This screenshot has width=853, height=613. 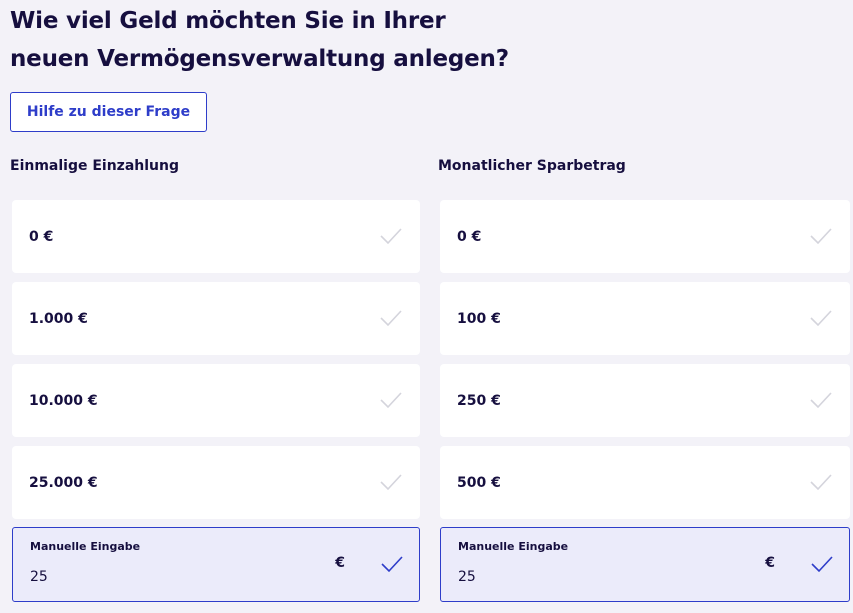 What do you see at coordinates (63, 482) in the screenshot?
I see `option-label: 25.000 €` at bounding box center [63, 482].